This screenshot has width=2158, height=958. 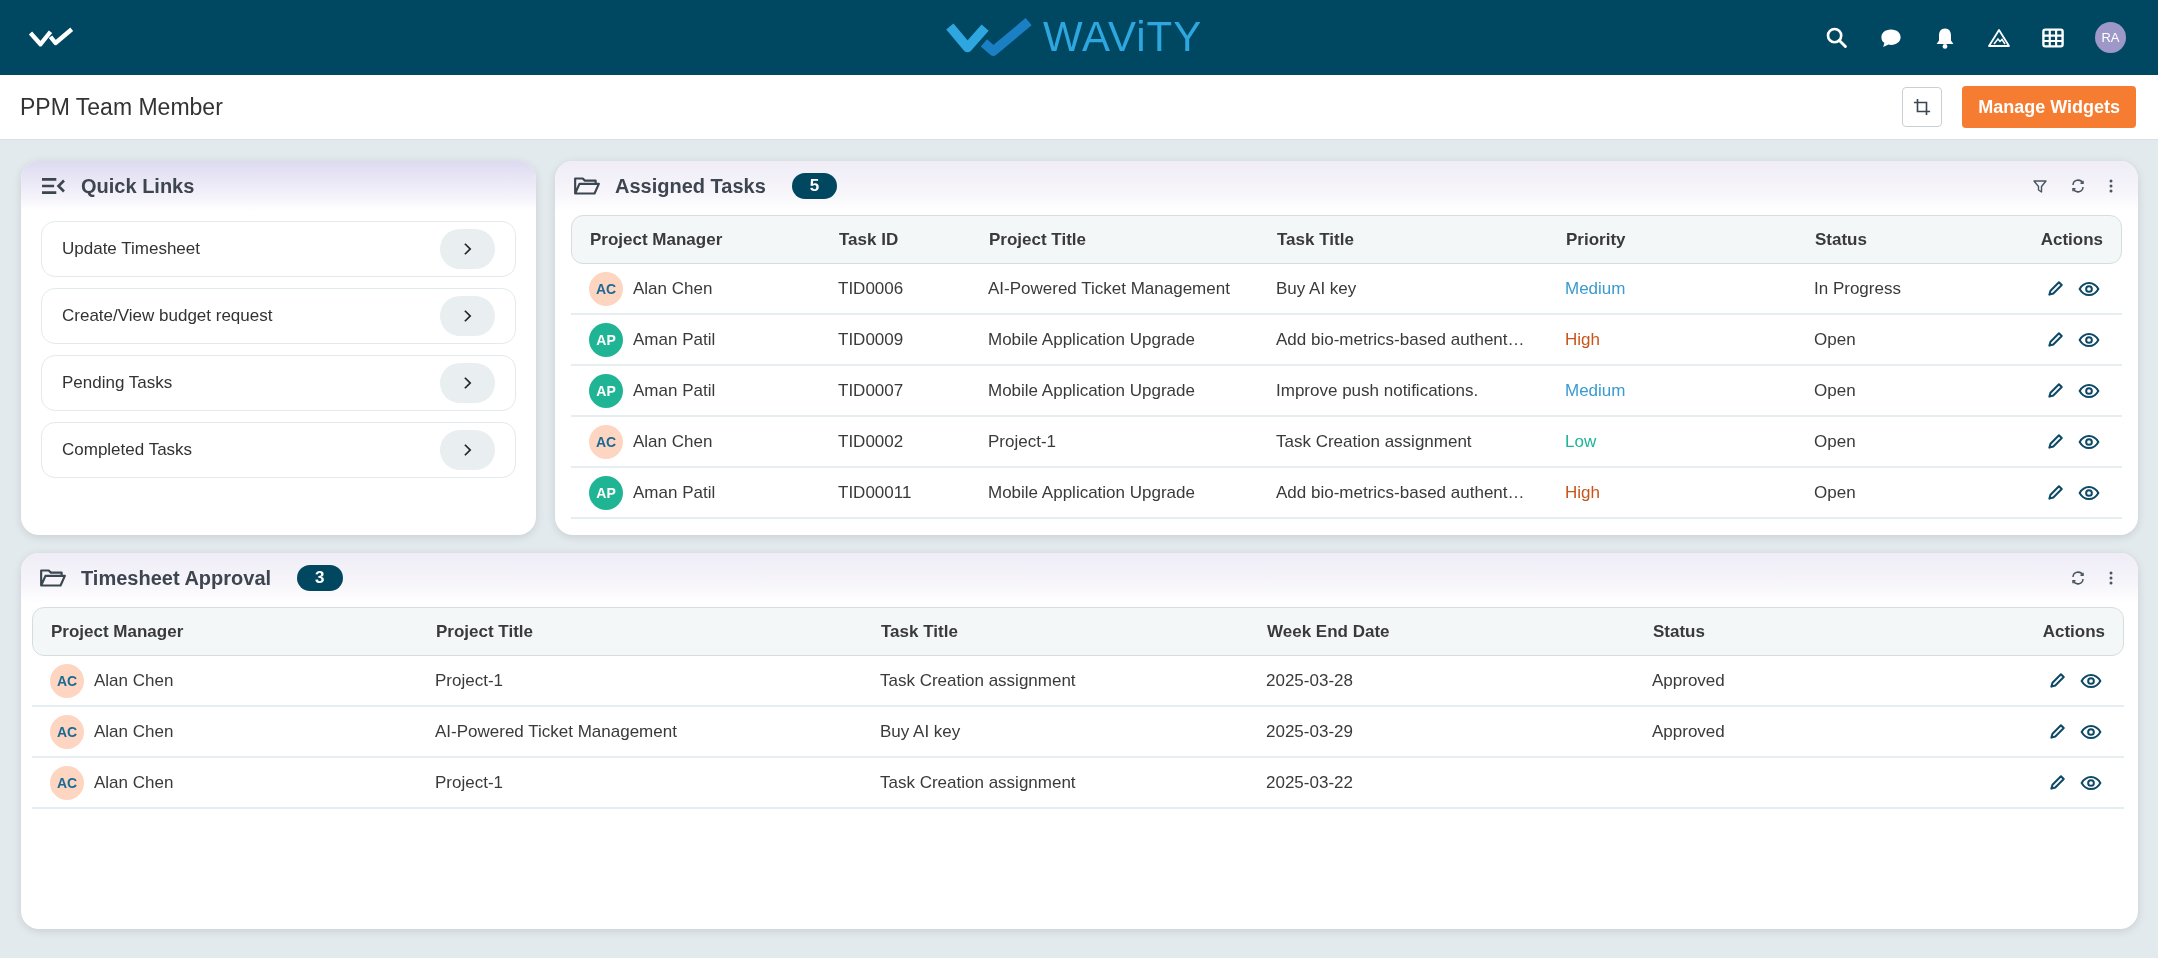 I want to click on card-title: Timesheet Approval, so click(x=176, y=578).